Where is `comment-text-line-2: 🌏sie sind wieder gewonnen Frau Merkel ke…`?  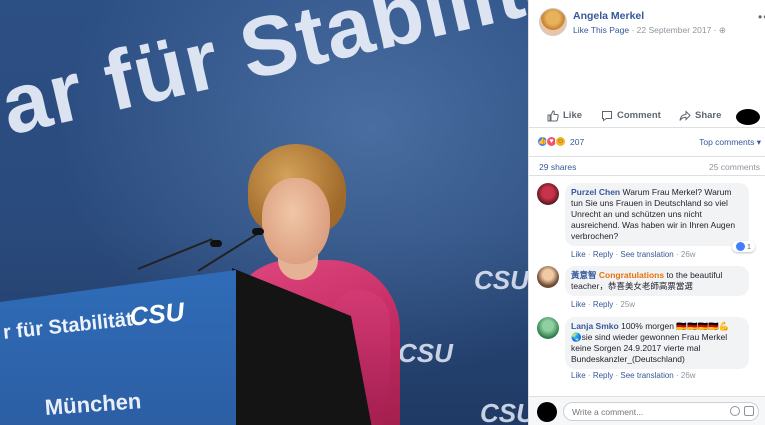
comment-text-line-2: 🌏sie sind wieder gewonnen Frau Merkel ke… is located at coordinates (649, 348).